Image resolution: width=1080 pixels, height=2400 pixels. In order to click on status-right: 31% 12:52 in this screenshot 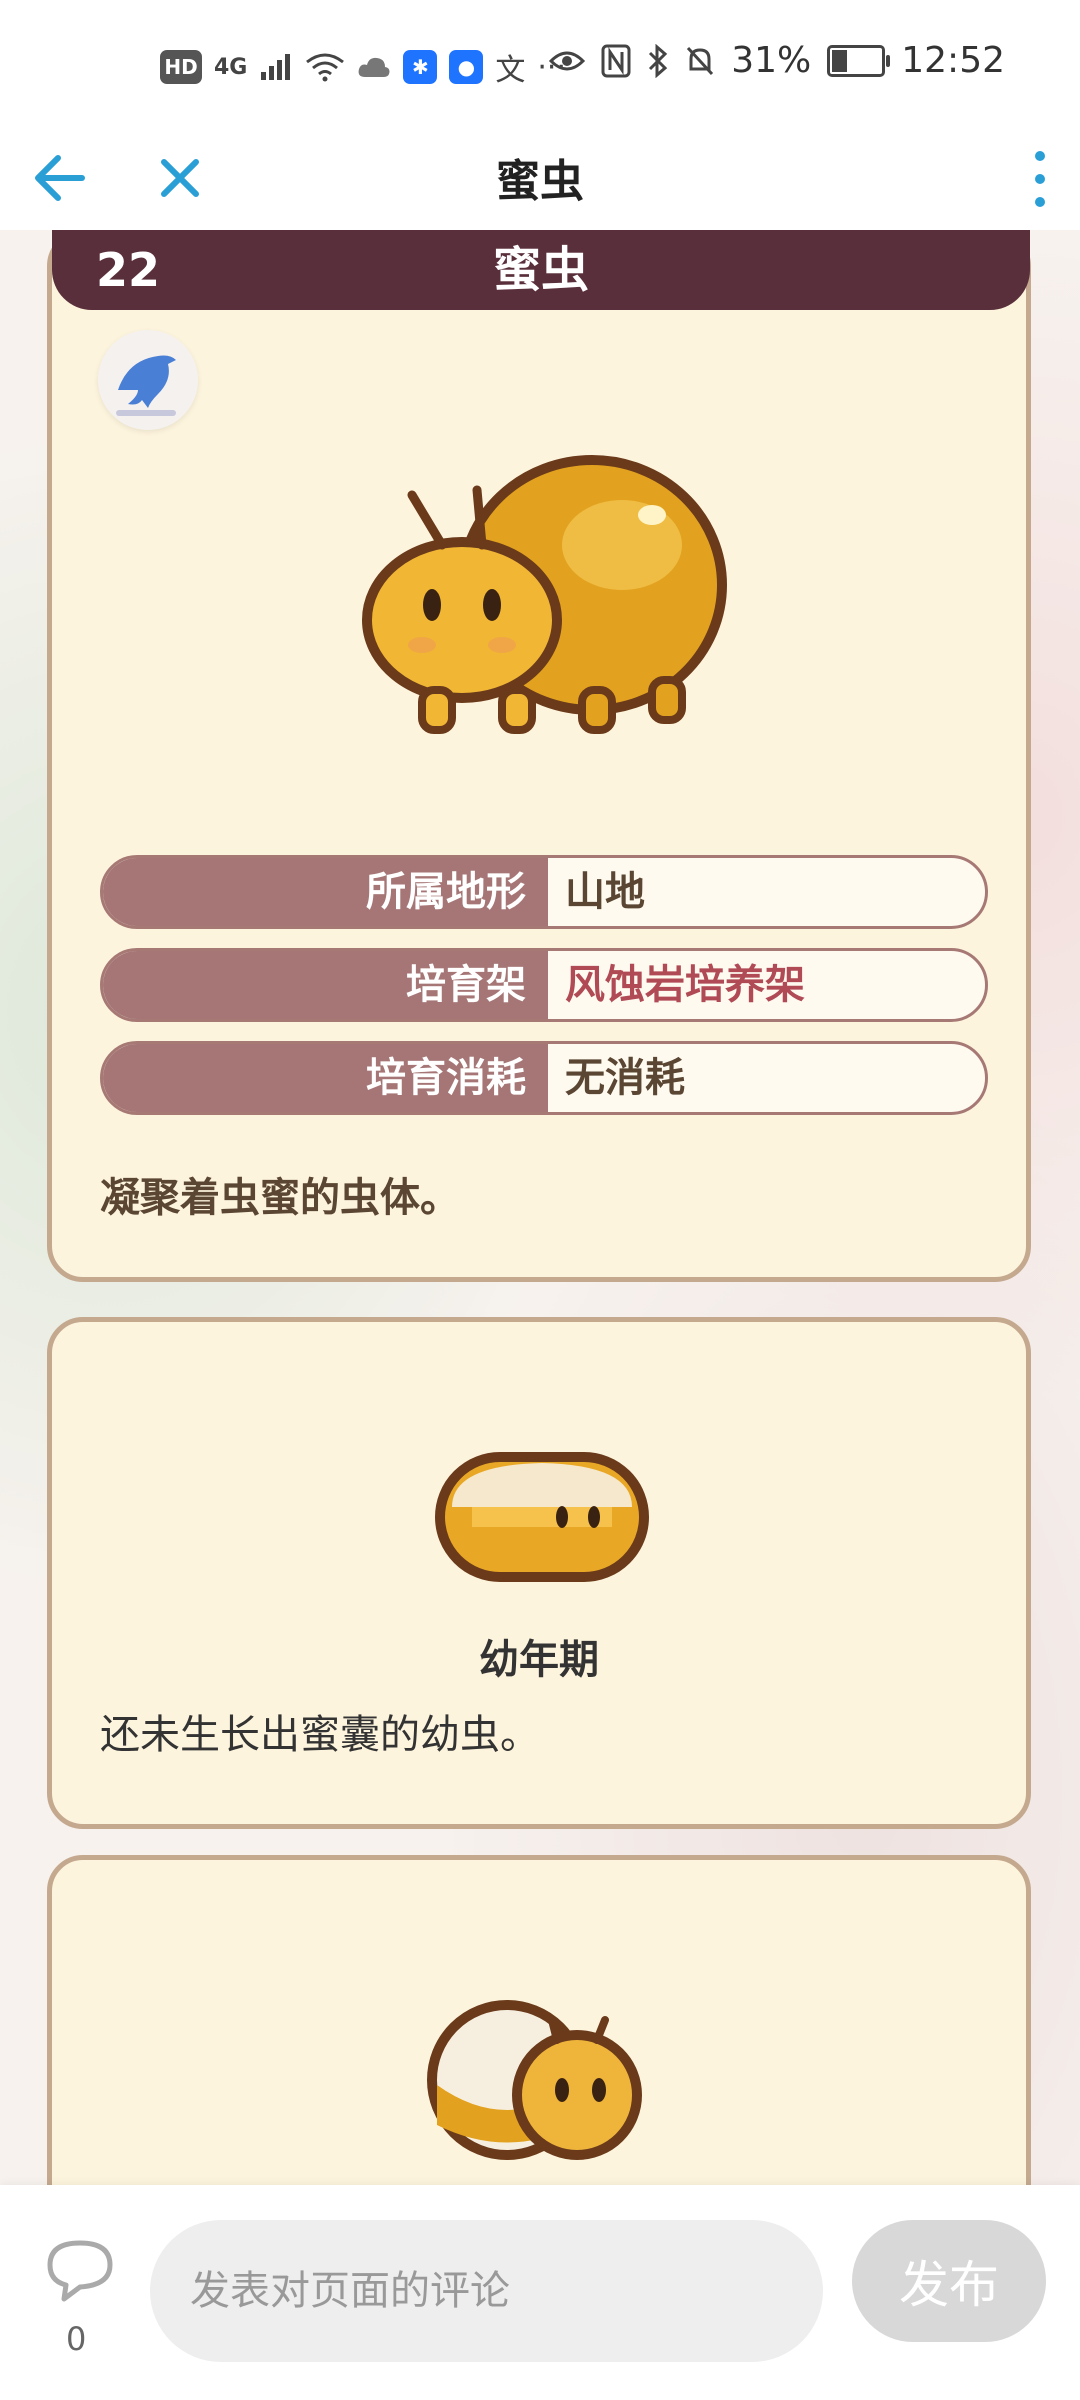, I will do `click(777, 60)`.